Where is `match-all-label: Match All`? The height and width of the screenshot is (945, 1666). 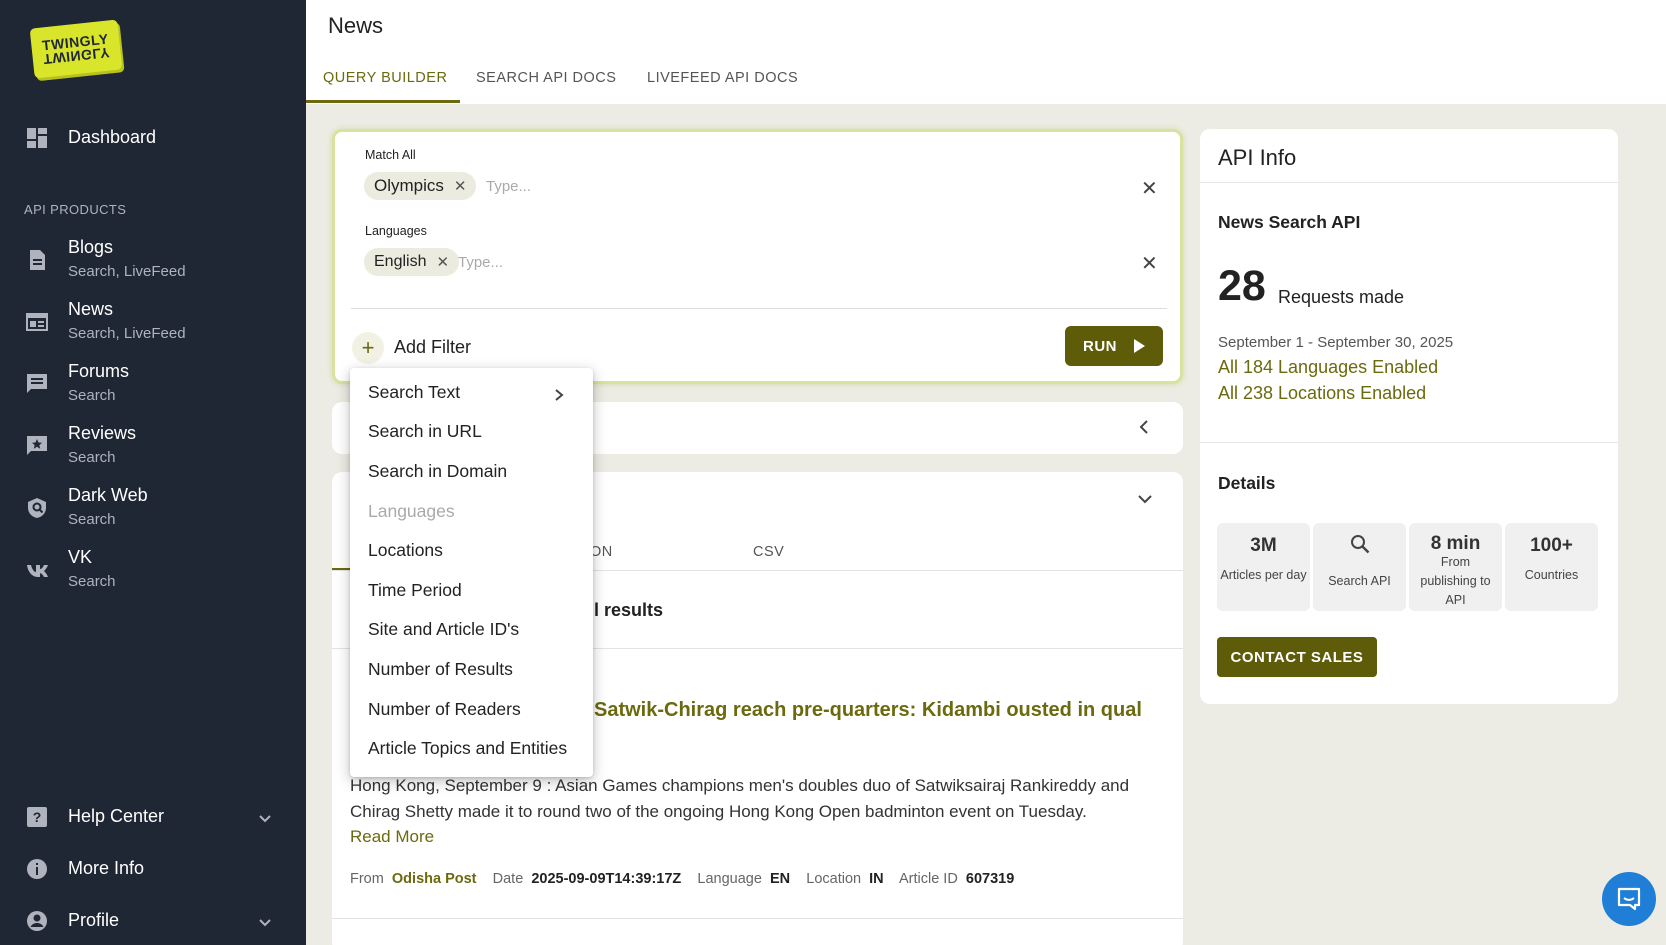
match-all-label: Match All is located at coordinates (390, 155).